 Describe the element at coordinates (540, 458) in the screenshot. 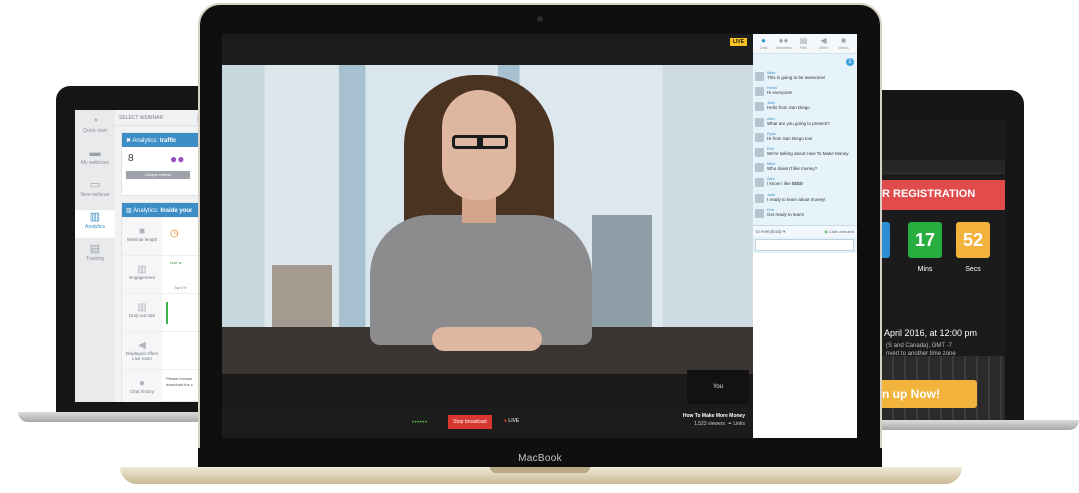

I see `macbook-logo-text: MacBook` at that location.